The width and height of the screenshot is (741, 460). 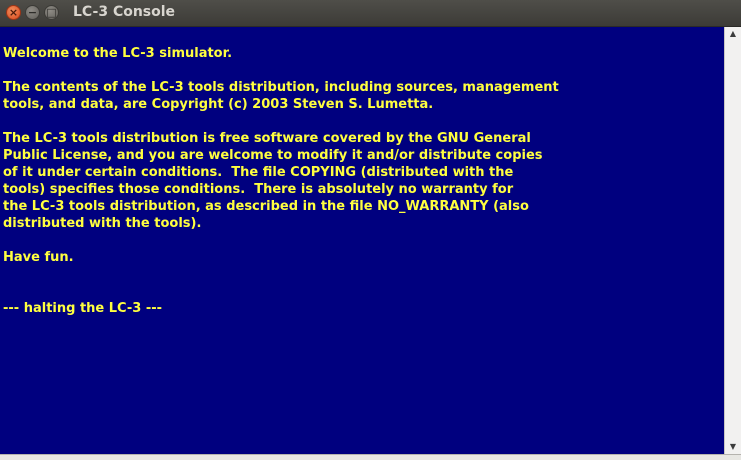 I want to click on minimize-icon: −, so click(x=32, y=12).